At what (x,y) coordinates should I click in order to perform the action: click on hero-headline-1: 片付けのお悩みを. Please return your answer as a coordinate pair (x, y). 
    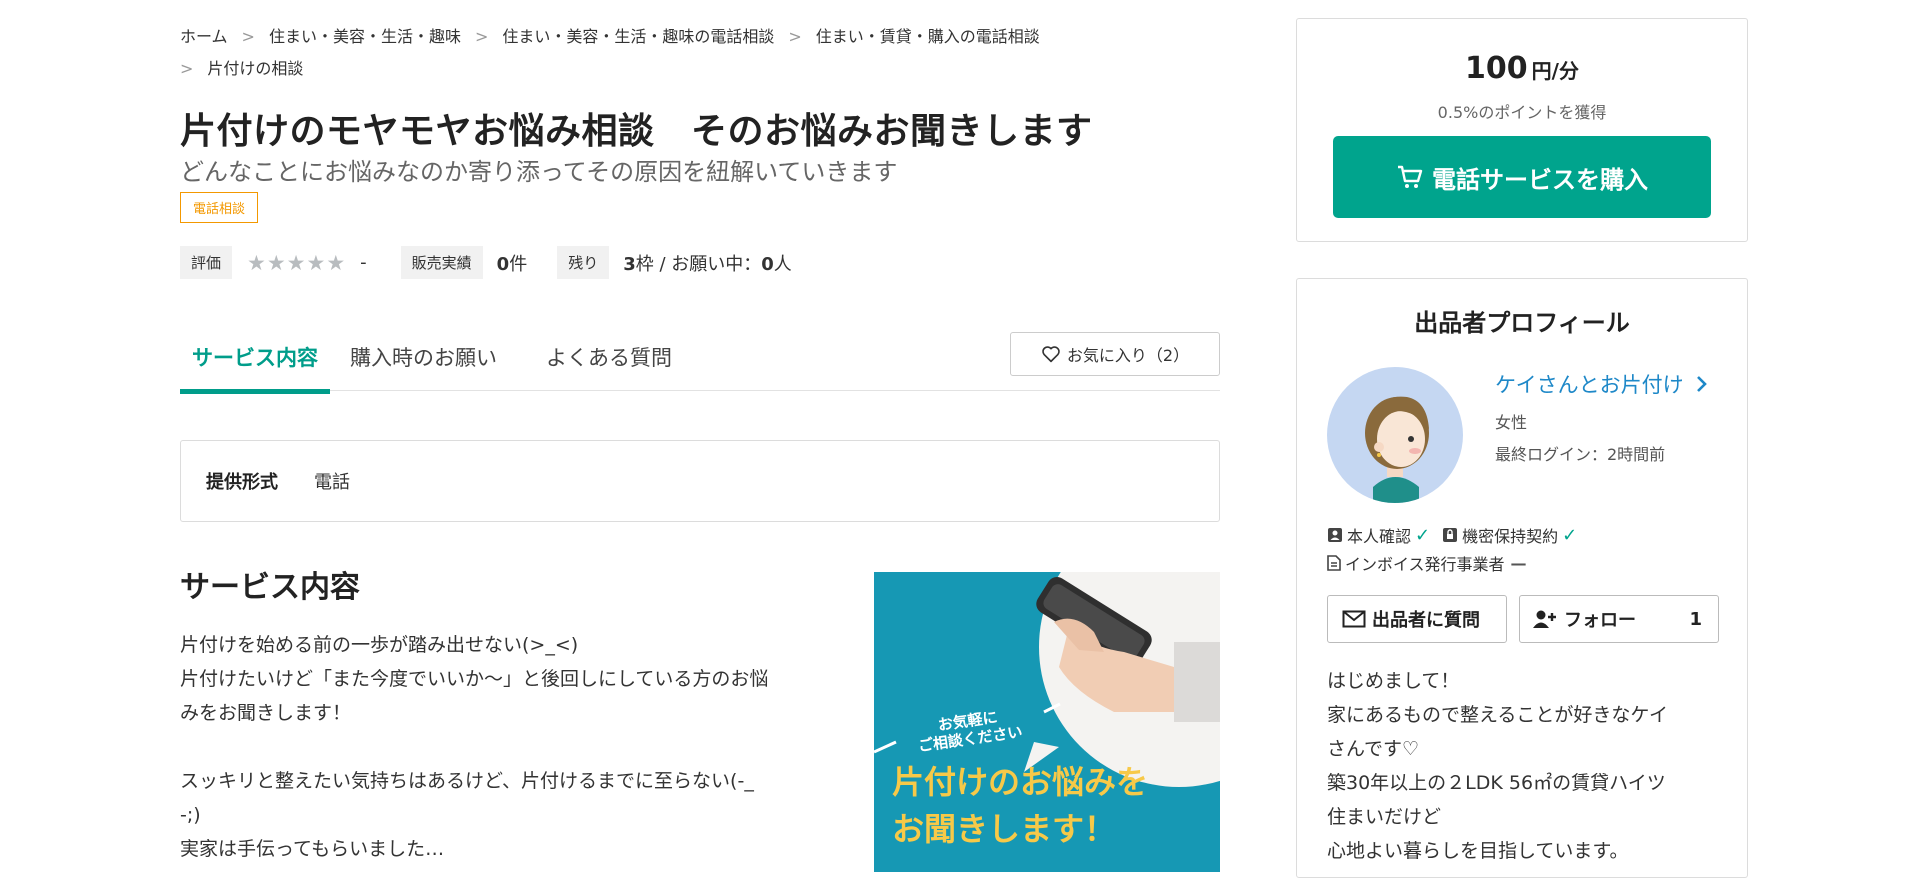
    Looking at the image, I should click on (1020, 782).